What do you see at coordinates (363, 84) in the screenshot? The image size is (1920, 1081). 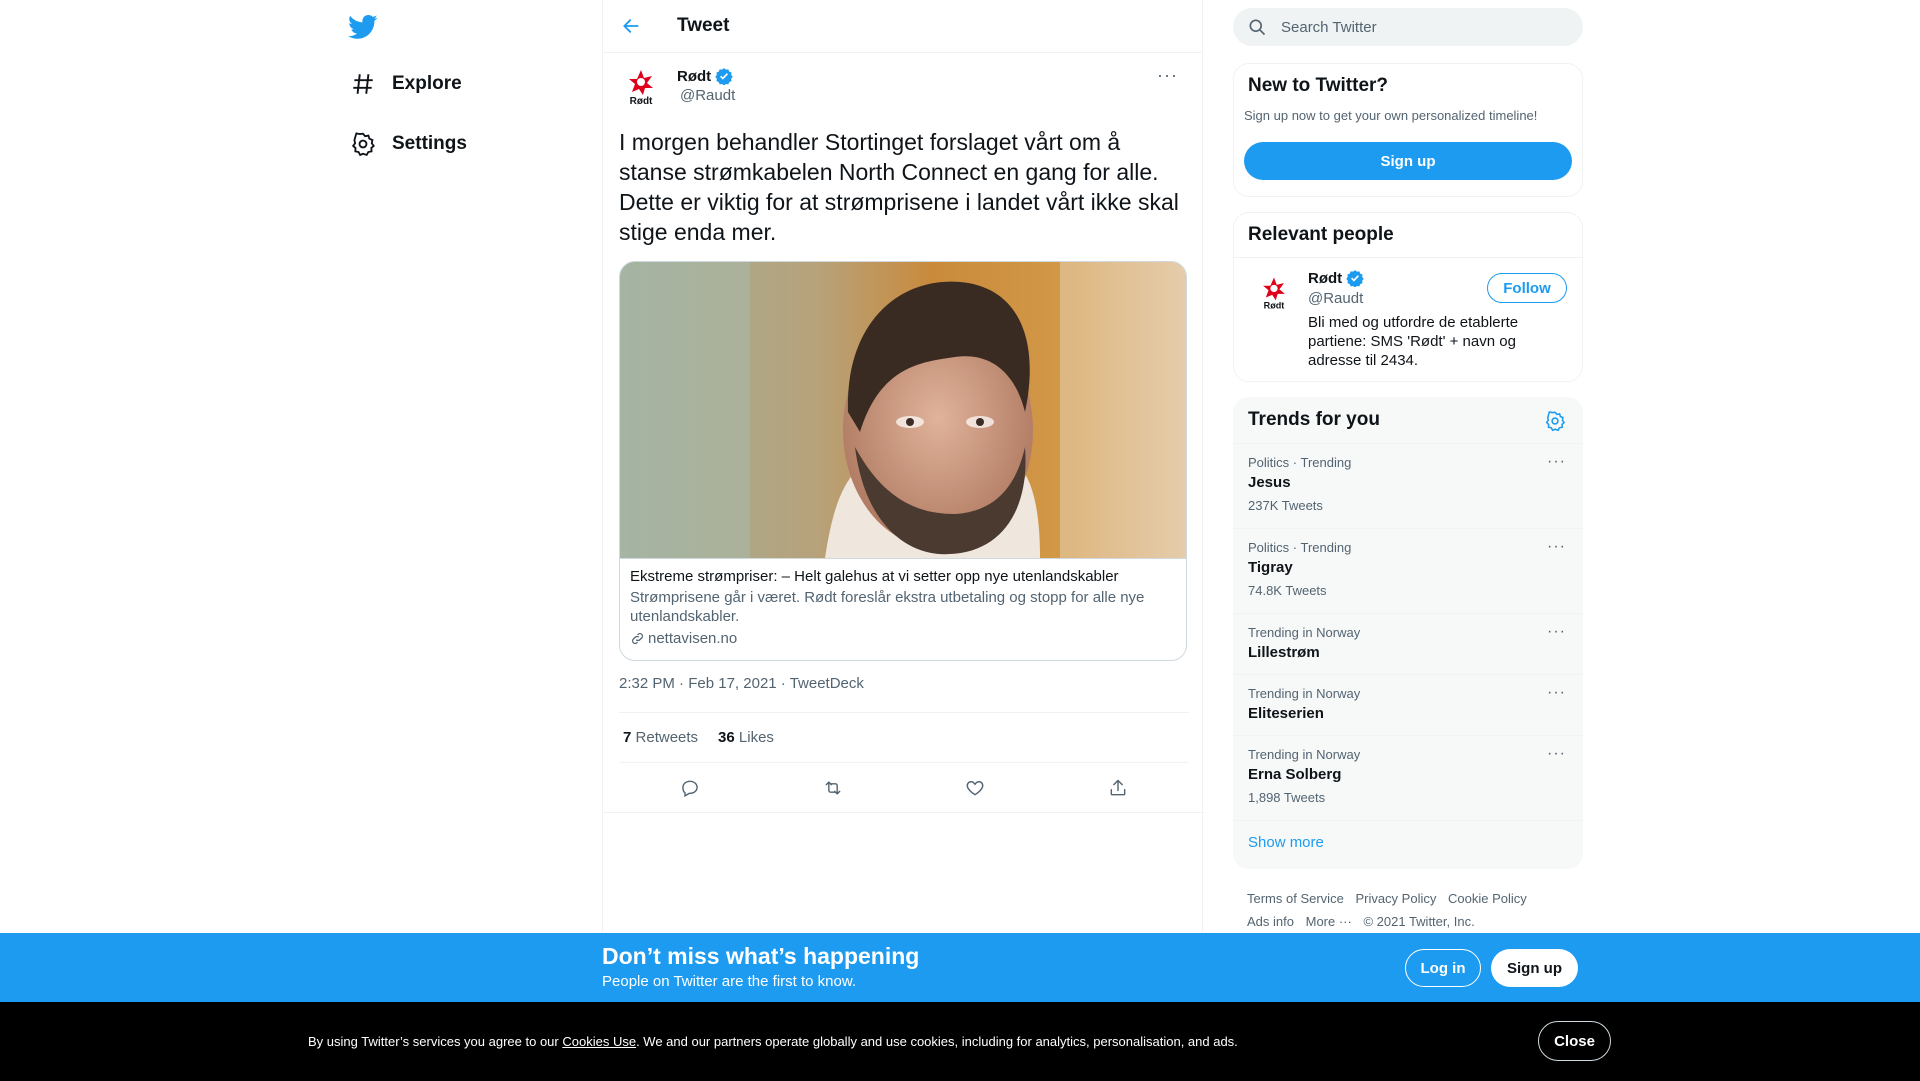 I see `hashtag-icon` at bounding box center [363, 84].